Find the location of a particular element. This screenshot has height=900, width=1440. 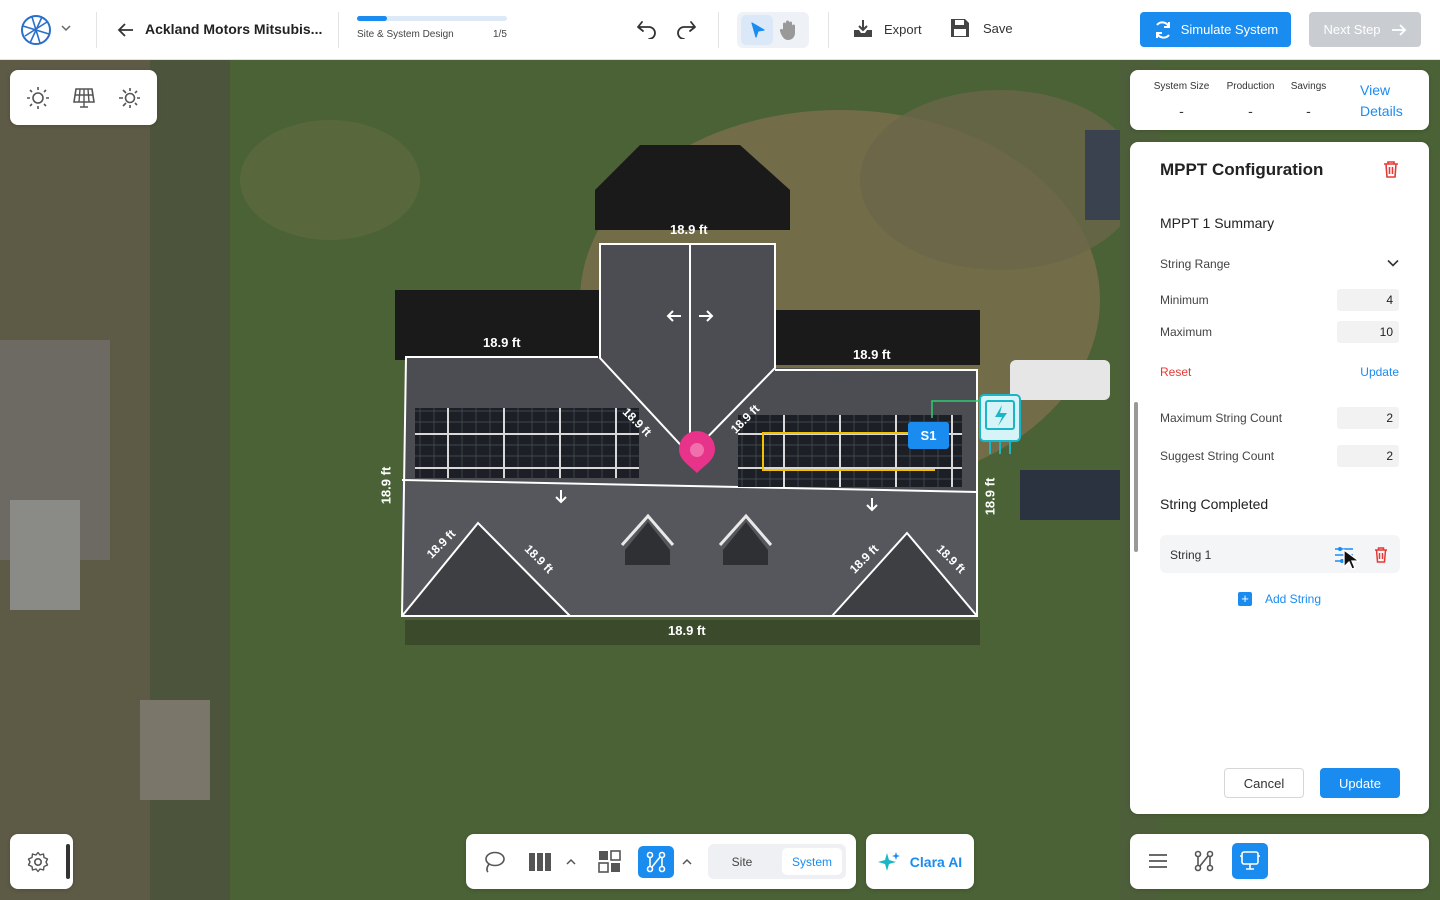

system-tab: System is located at coordinates (812, 861).